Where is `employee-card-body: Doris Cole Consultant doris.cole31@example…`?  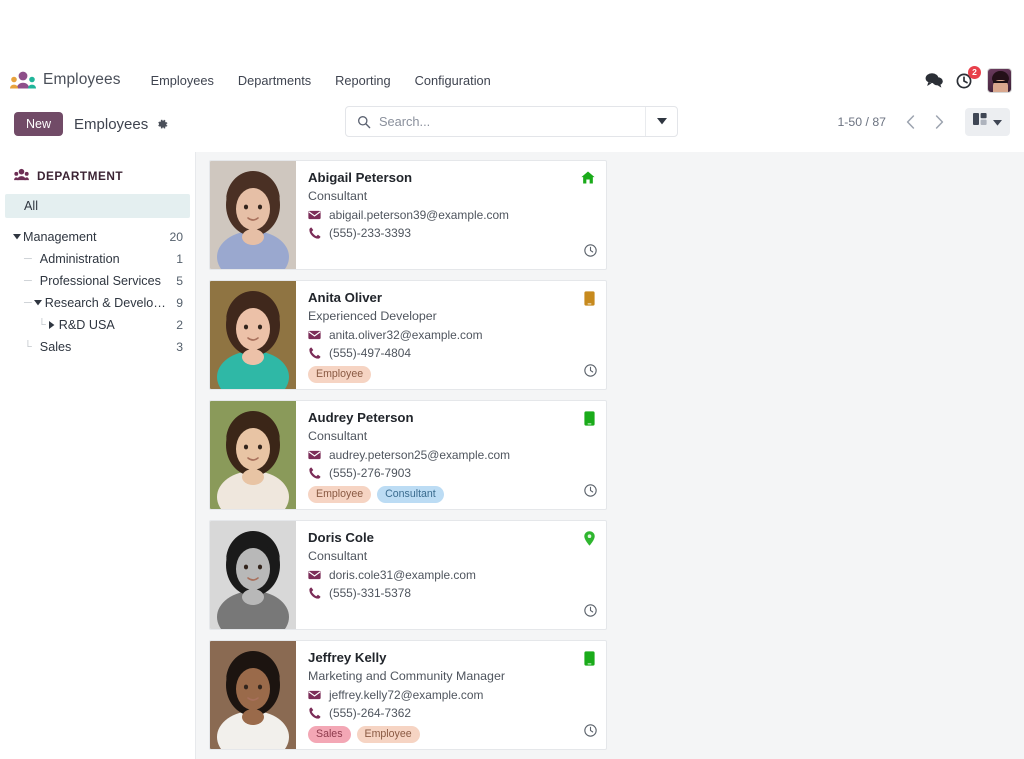
employee-card-body: Doris Cole Consultant doris.cole31@example… is located at coordinates (451, 575).